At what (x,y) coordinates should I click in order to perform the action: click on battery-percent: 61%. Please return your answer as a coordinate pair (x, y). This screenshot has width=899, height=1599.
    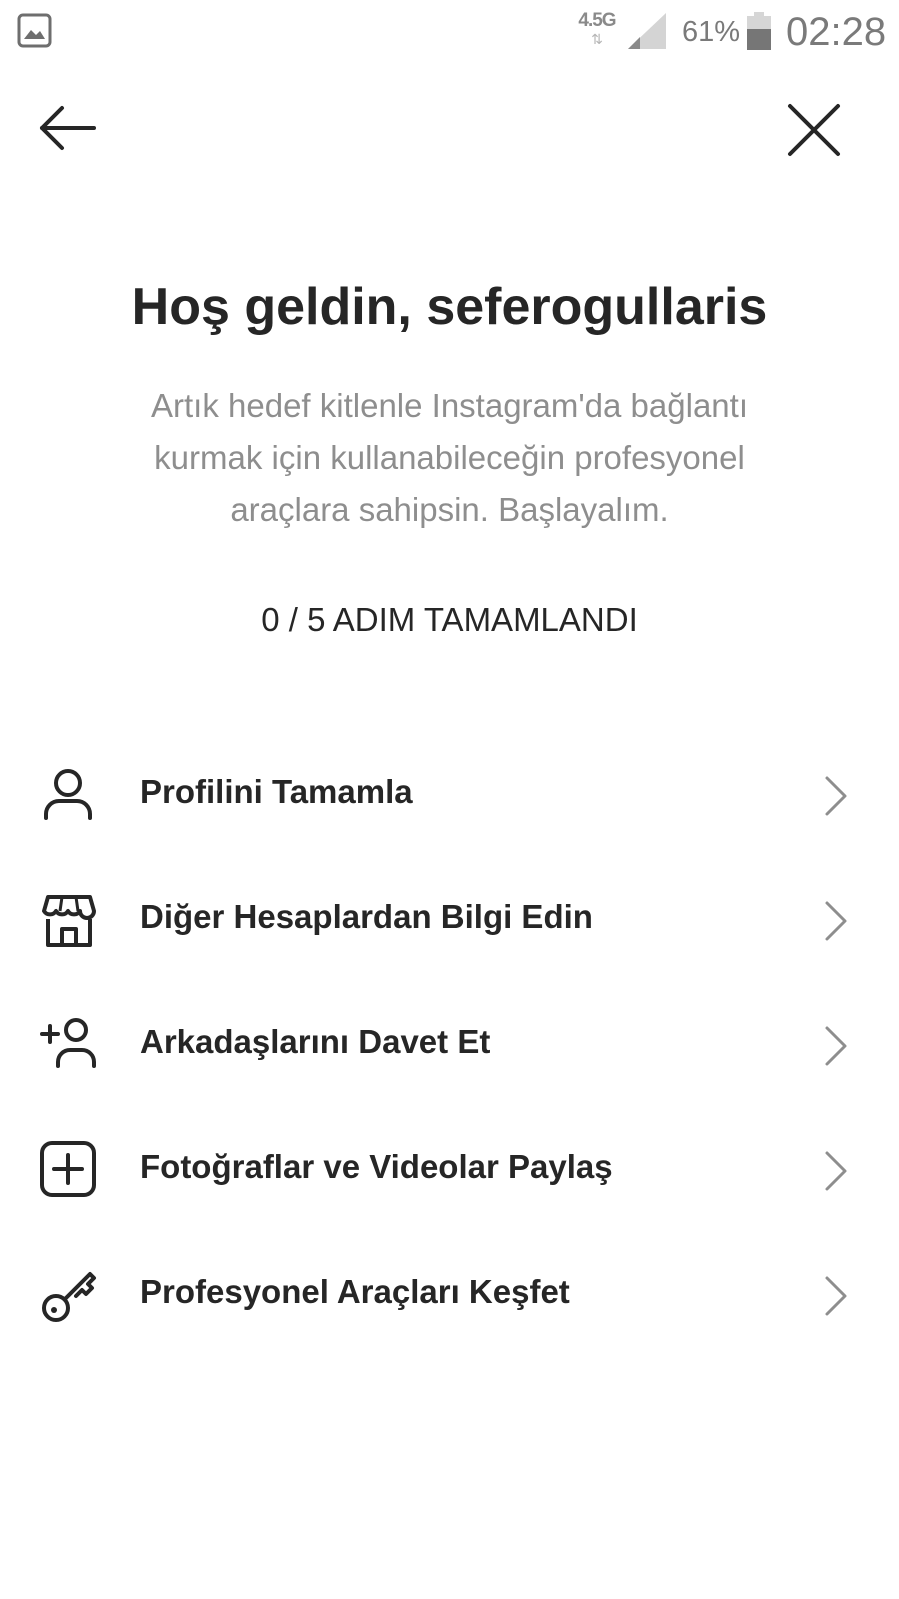
    Looking at the image, I should click on (711, 32).